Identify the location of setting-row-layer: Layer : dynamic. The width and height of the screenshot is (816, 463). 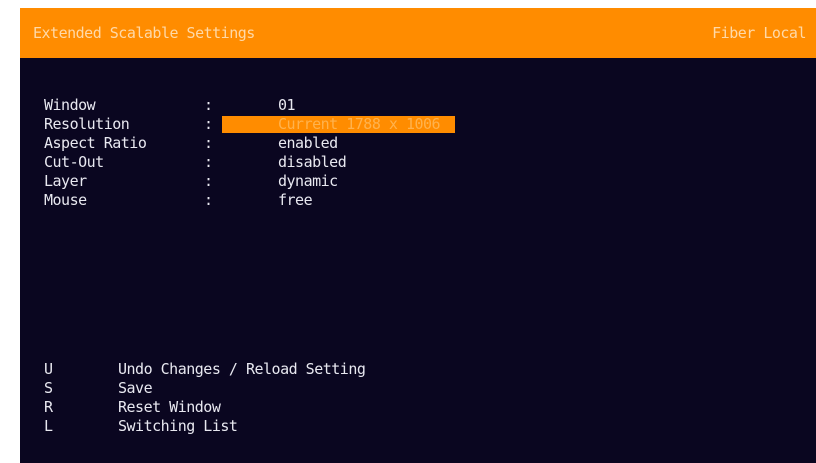
(394, 181).